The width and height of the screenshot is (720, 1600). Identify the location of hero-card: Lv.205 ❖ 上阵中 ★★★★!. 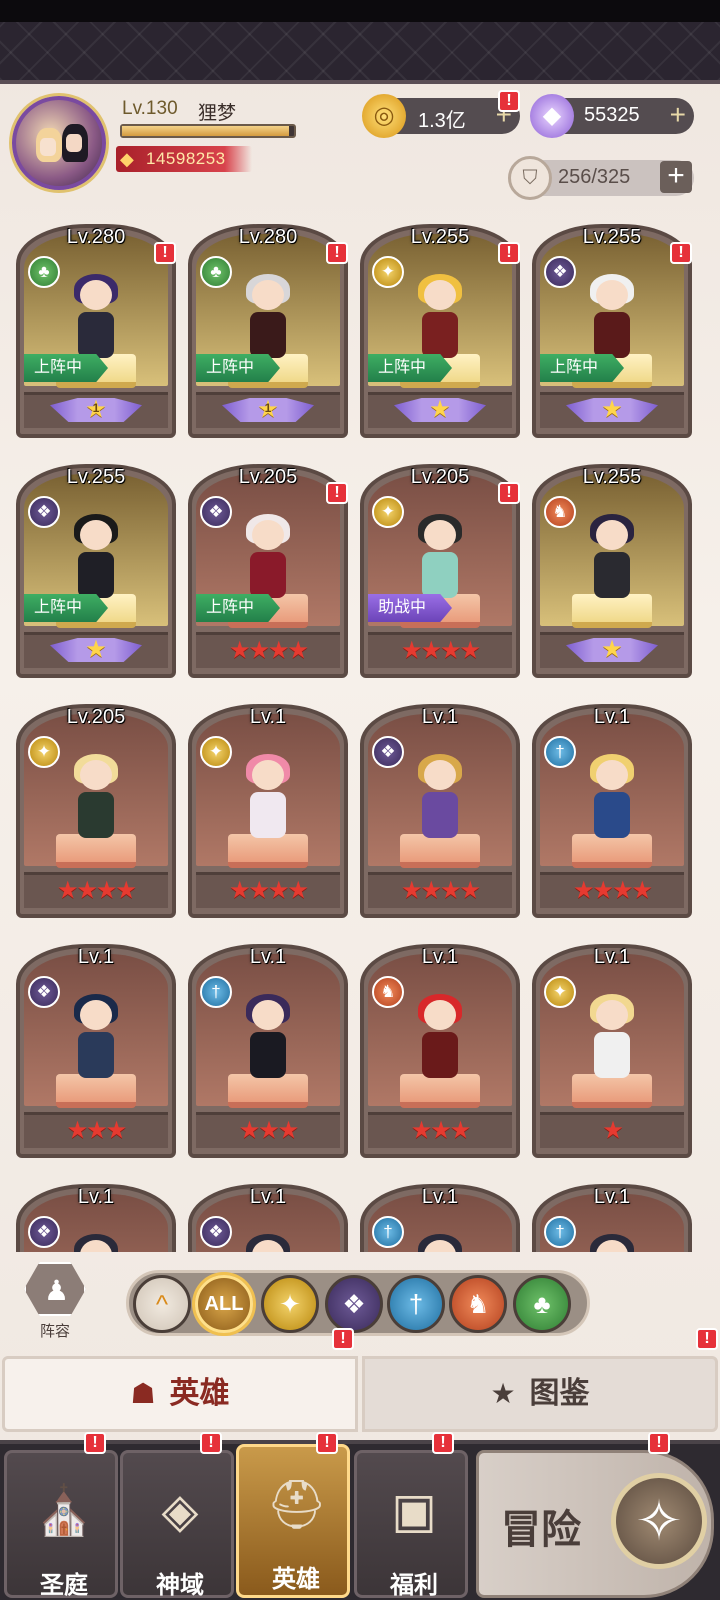
(268, 566).